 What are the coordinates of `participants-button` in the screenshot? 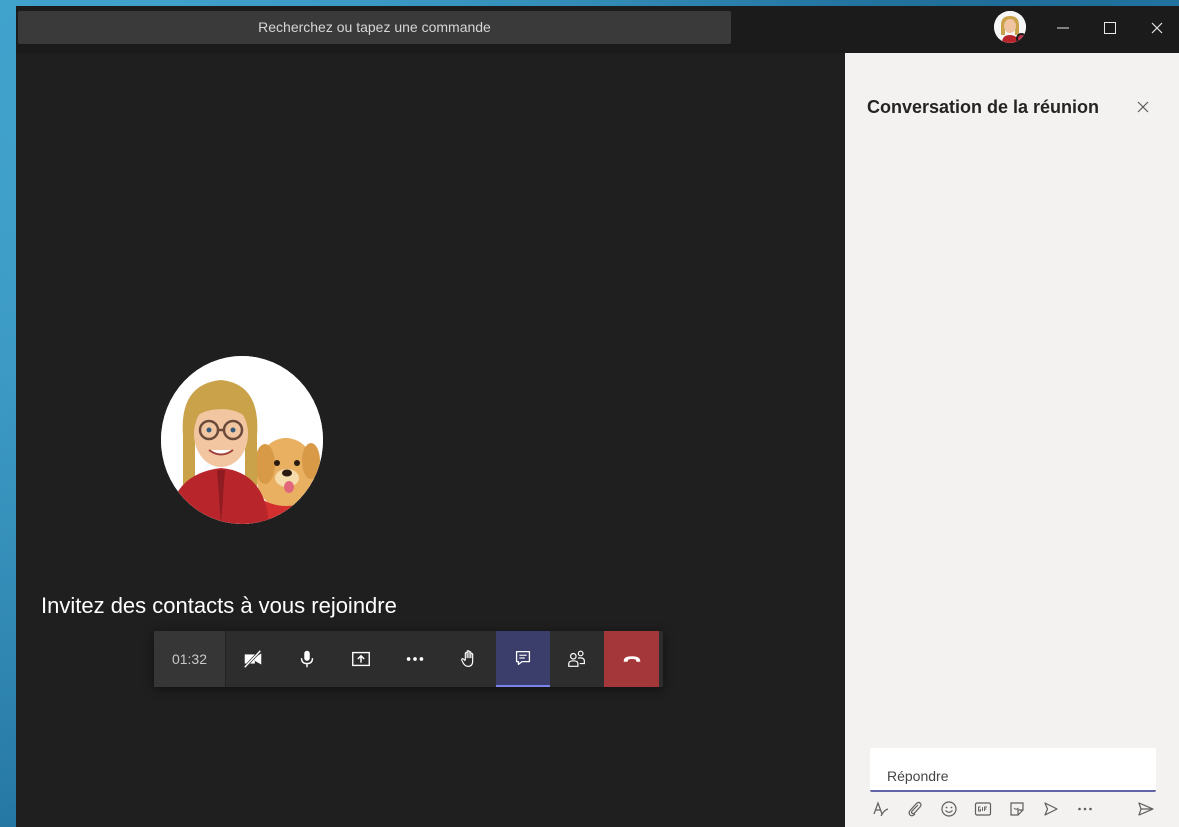 It's located at (577, 659).